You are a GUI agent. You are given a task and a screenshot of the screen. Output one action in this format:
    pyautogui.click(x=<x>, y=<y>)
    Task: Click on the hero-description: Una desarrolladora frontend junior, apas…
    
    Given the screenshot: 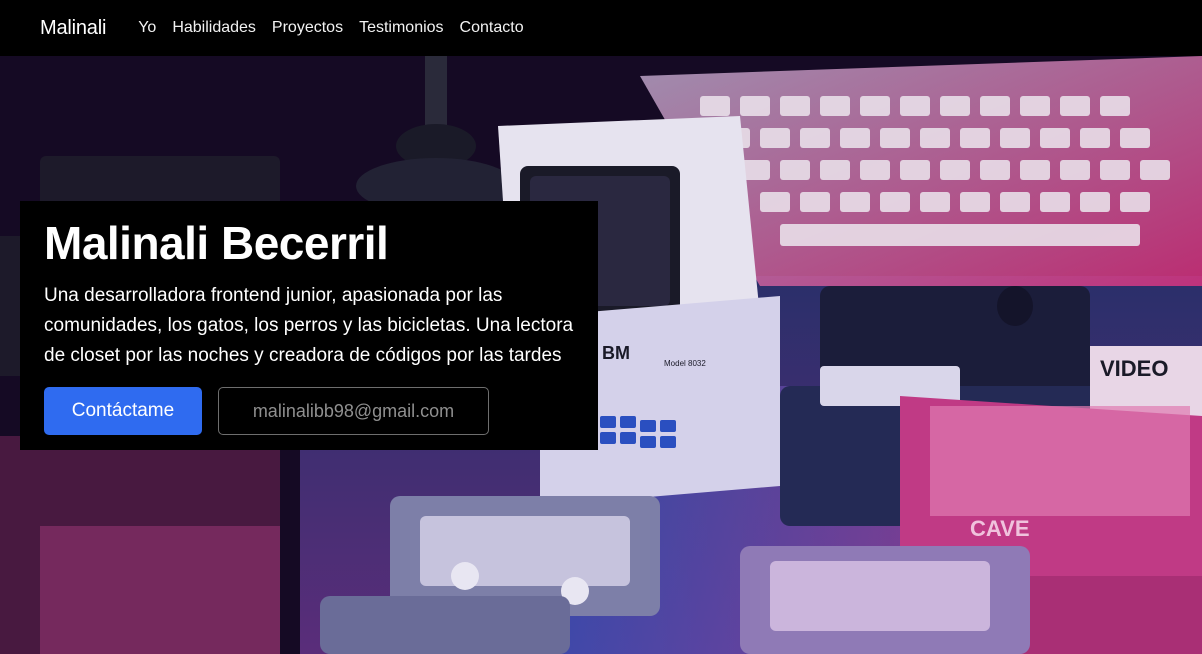 What is the action you would take?
    pyautogui.click(x=309, y=325)
    